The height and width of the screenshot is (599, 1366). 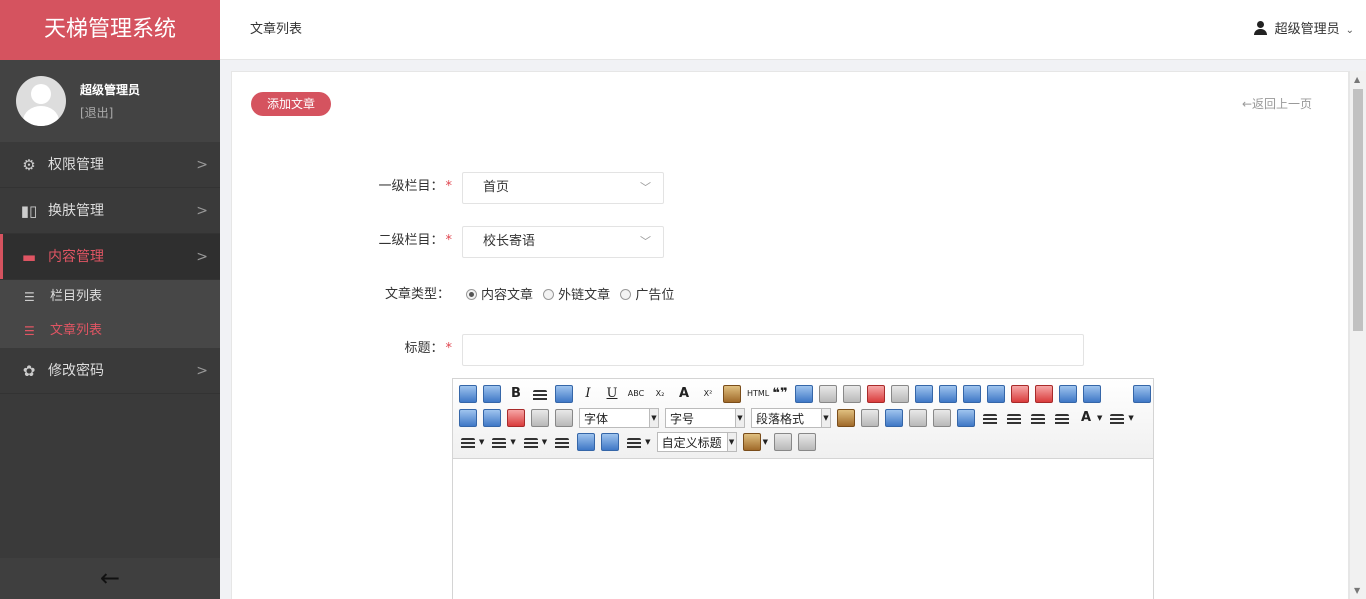 What do you see at coordinates (1142, 394) in the screenshot?
I see `fullscreen-icon` at bounding box center [1142, 394].